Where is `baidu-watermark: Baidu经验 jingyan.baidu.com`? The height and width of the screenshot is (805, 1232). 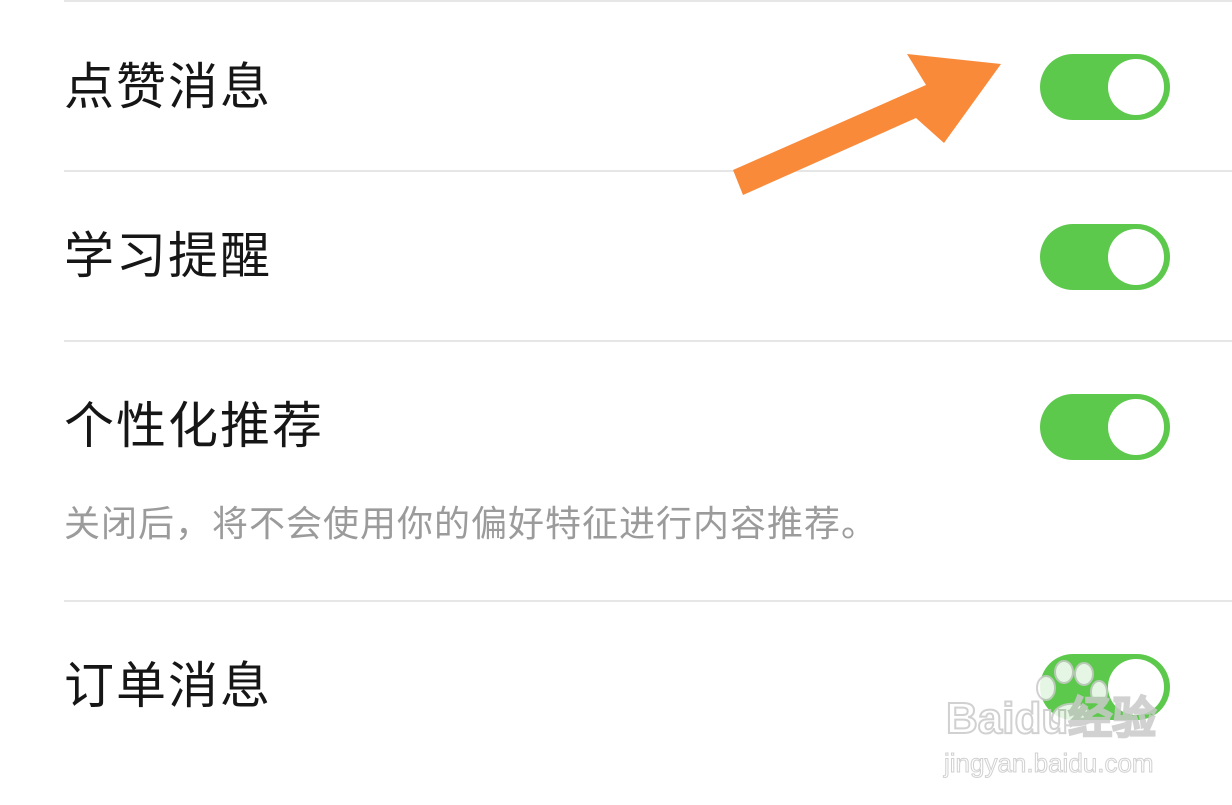
baidu-watermark: Baidu经验 jingyan.baidu.com is located at coordinates (1060, 725).